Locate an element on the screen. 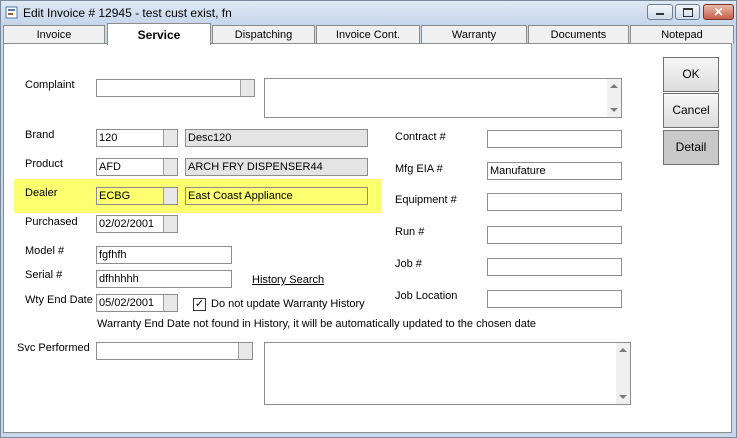  close-button: ✕ is located at coordinates (718, 12).